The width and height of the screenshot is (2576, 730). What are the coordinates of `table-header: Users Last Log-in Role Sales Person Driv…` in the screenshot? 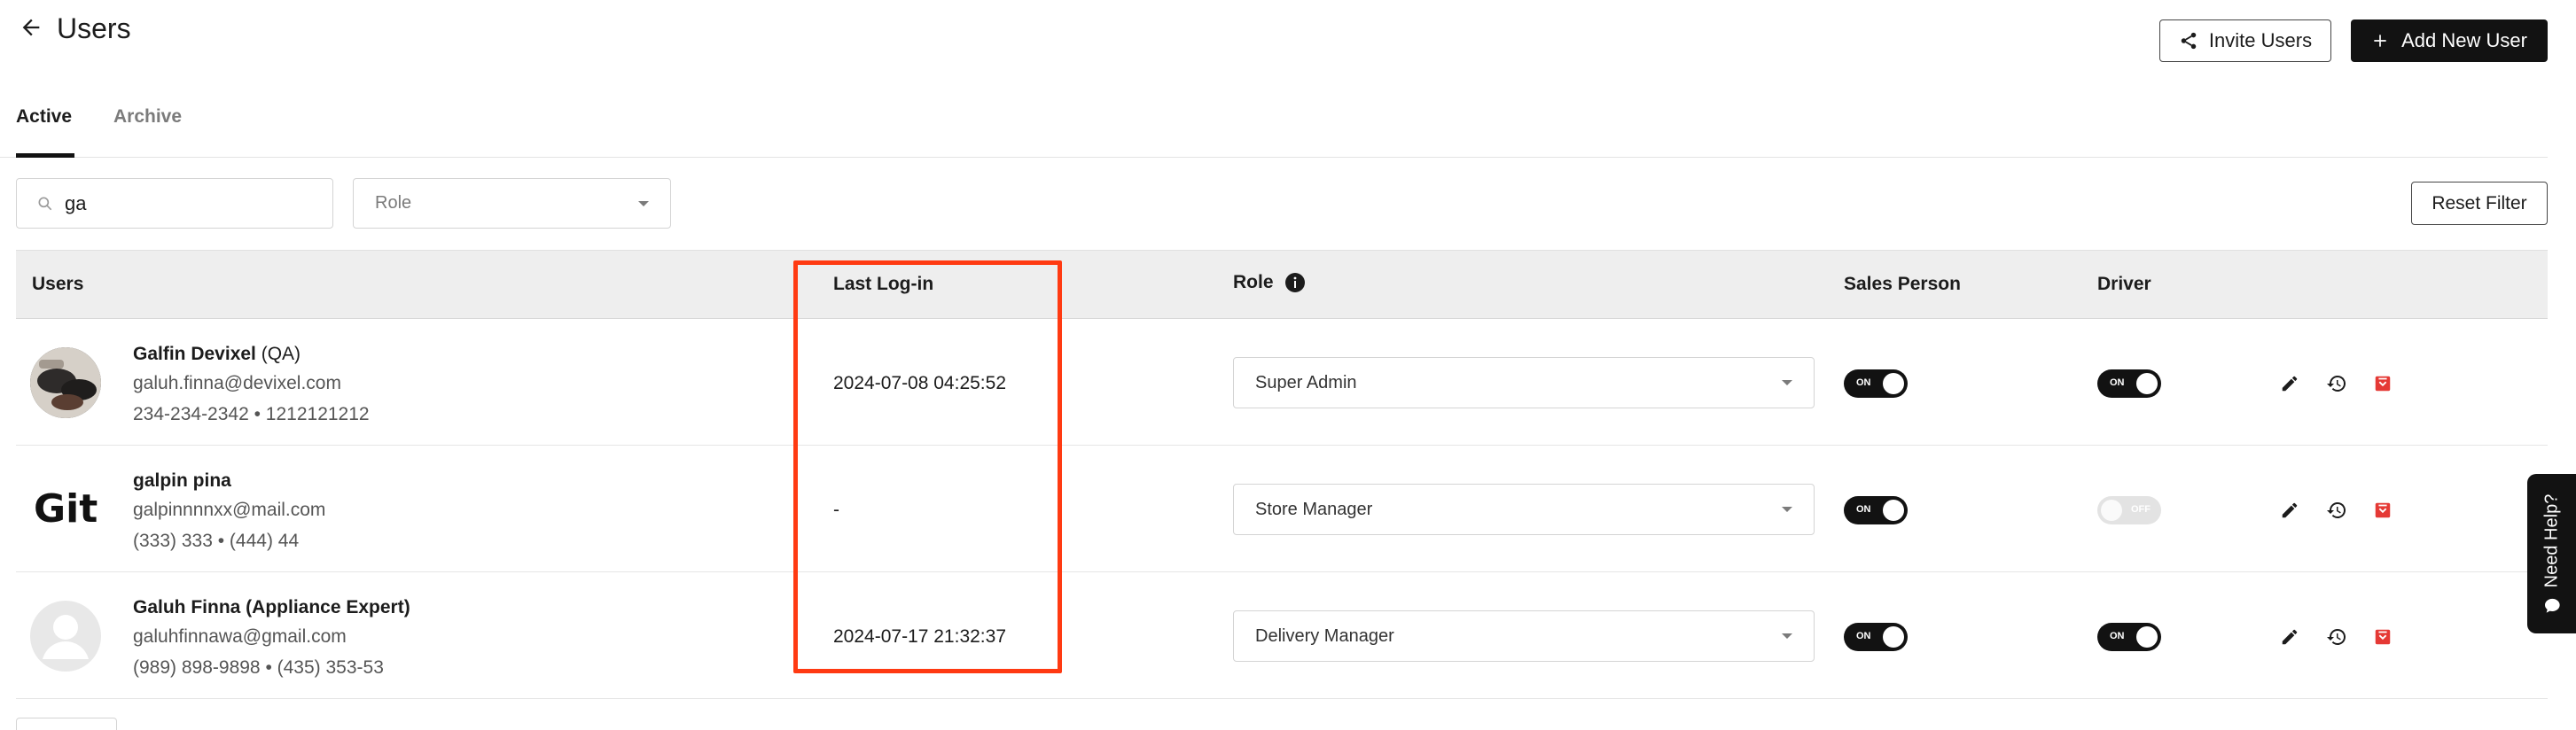 It's located at (1282, 284).